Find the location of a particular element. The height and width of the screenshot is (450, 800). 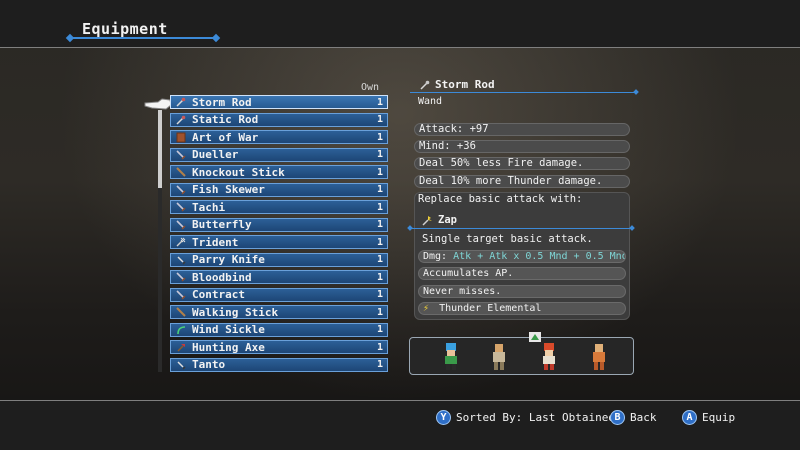

back-button: B Back is located at coordinates (633, 417).